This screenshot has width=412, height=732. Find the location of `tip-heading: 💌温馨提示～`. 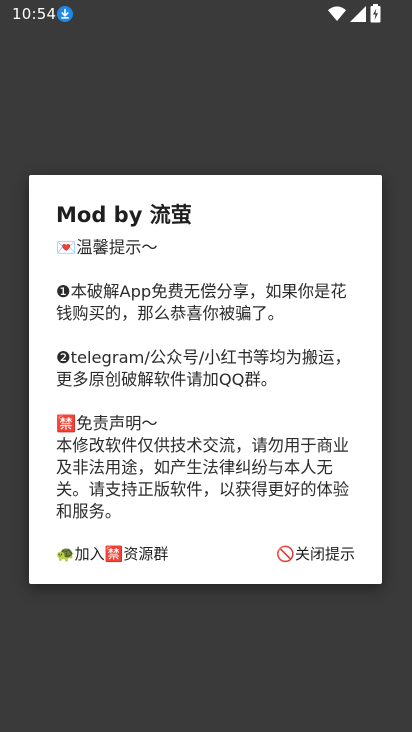

tip-heading: 💌温馨提示～ is located at coordinates (107, 247).